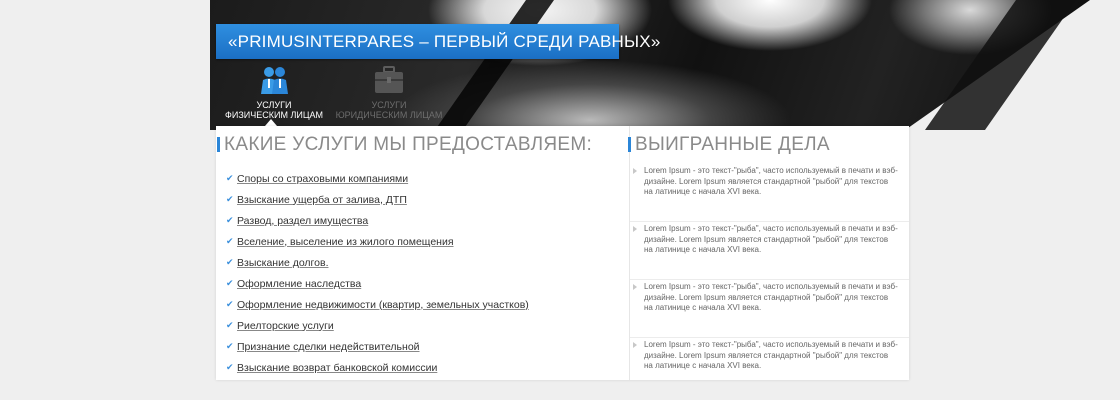 This screenshot has width=1120, height=400. What do you see at coordinates (283, 263) in the screenshot?
I see `service-link: Взыскание долгов.` at bounding box center [283, 263].